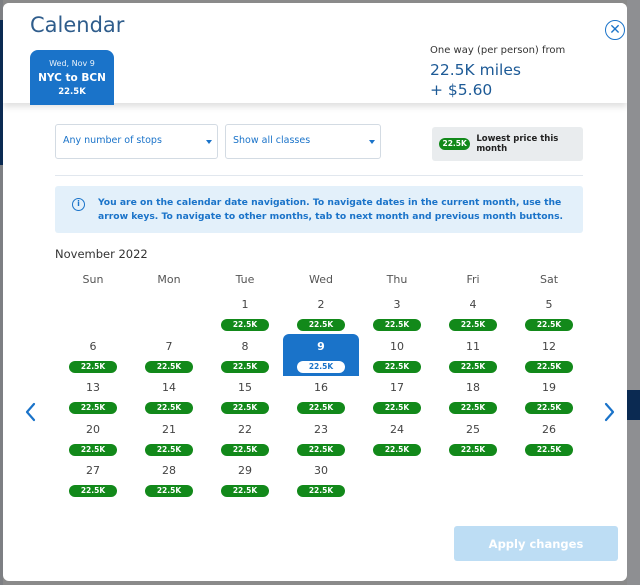 Image resolution: width=640 pixels, height=585 pixels. What do you see at coordinates (321, 354) in the screenshot?
I see `calendar-day: 9 22.5K` at bounding box center [321, 354].